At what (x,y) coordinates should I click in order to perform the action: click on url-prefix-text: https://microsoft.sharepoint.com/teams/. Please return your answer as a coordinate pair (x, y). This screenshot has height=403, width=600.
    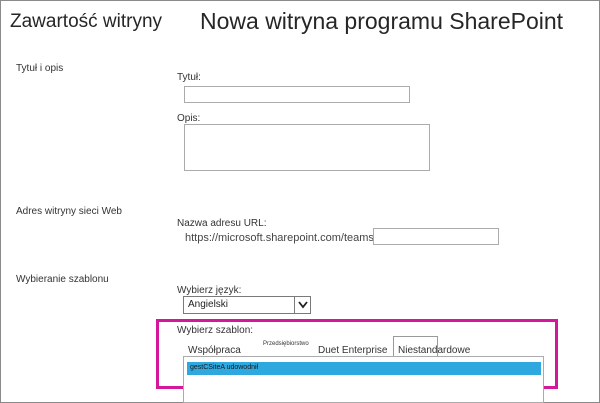
    Looking at the image, I should click on (281, 238).